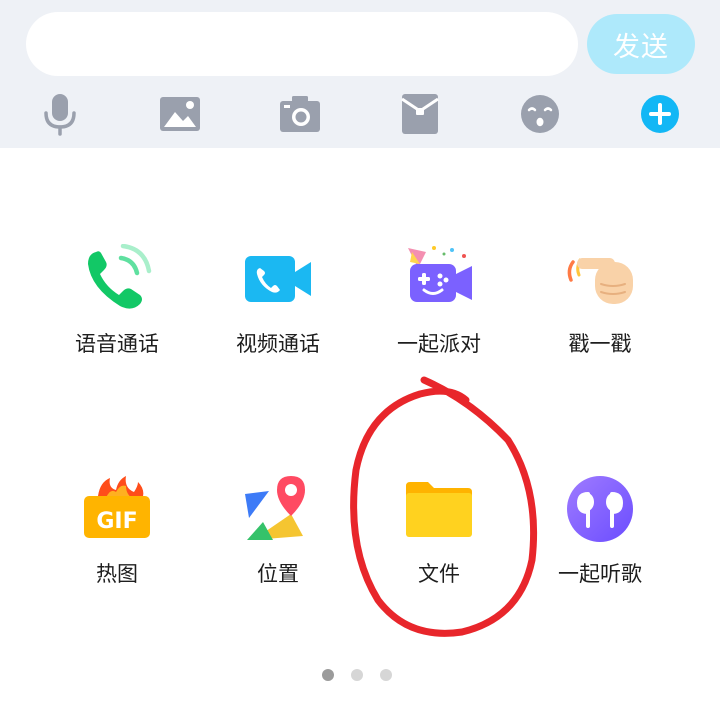 This screenshot has height=702, width=720. I want to click on red-packet-icon, so click(420, 114).